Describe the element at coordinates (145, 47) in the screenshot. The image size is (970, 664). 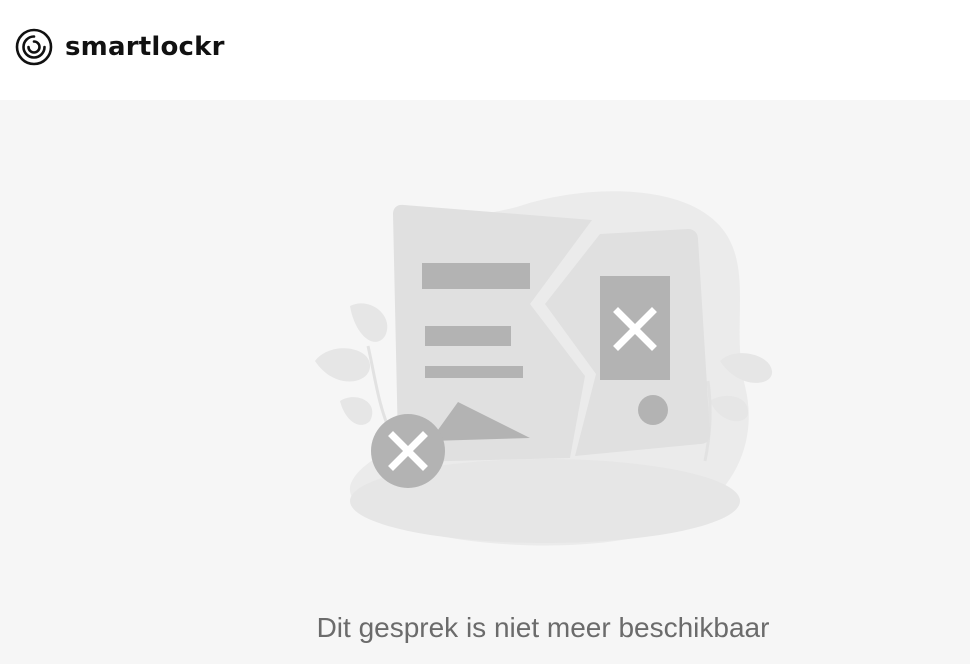
I see `logo-text: smartlockr` at that location.